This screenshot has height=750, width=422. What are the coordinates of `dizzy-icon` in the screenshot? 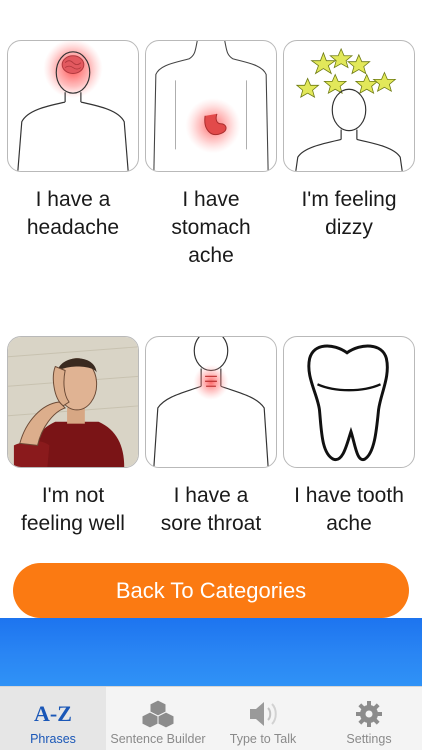 It's located at (349, 109).